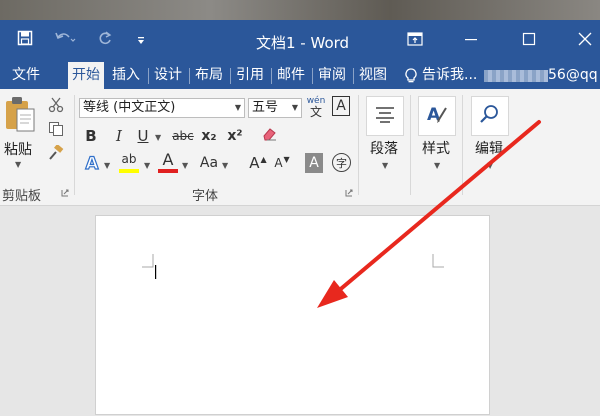 This screenshot has width=600, height=416. I want to click on font-name-combo: 等线 (中文正文) ▼, so click(162, 108).